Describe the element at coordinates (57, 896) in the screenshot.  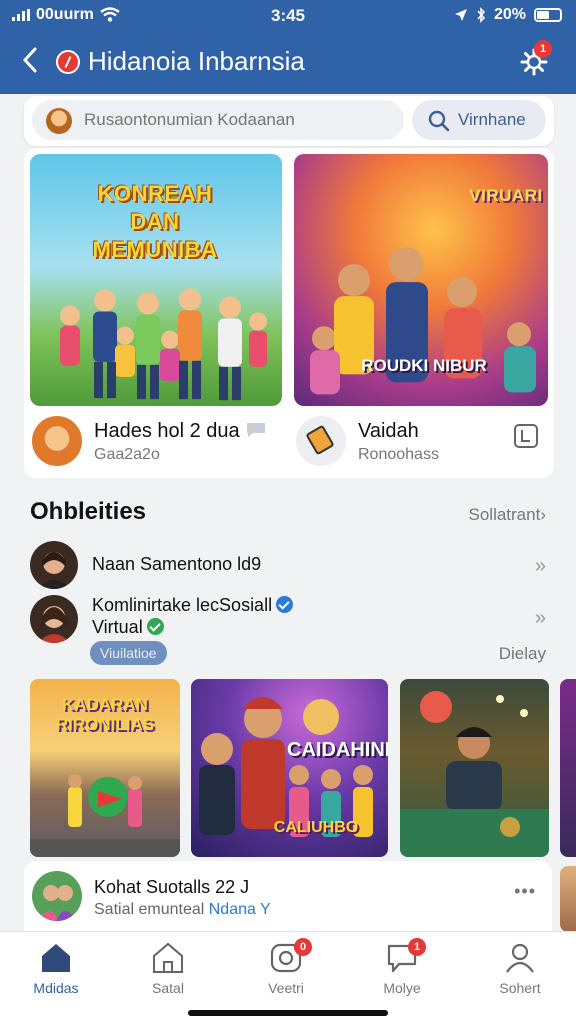
I see `post-avatar` at that location.